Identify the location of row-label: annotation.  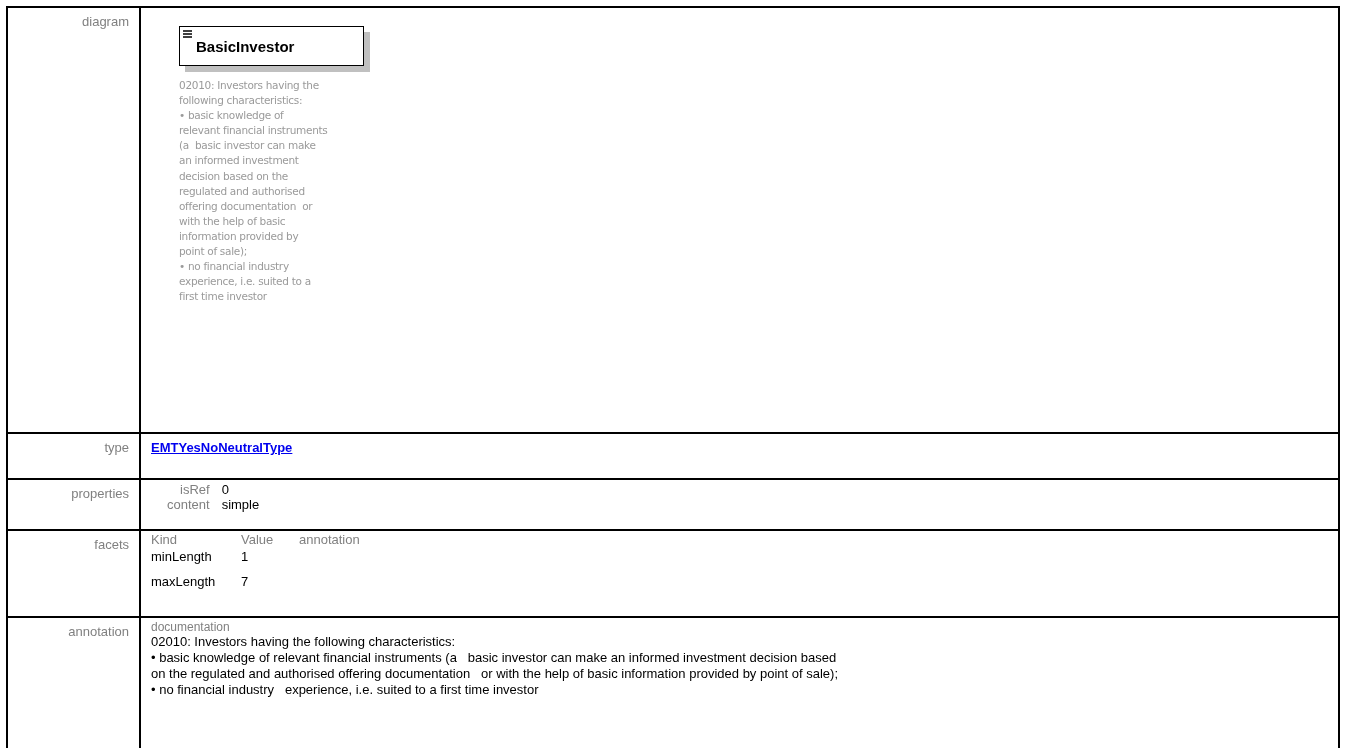
(98, 631).